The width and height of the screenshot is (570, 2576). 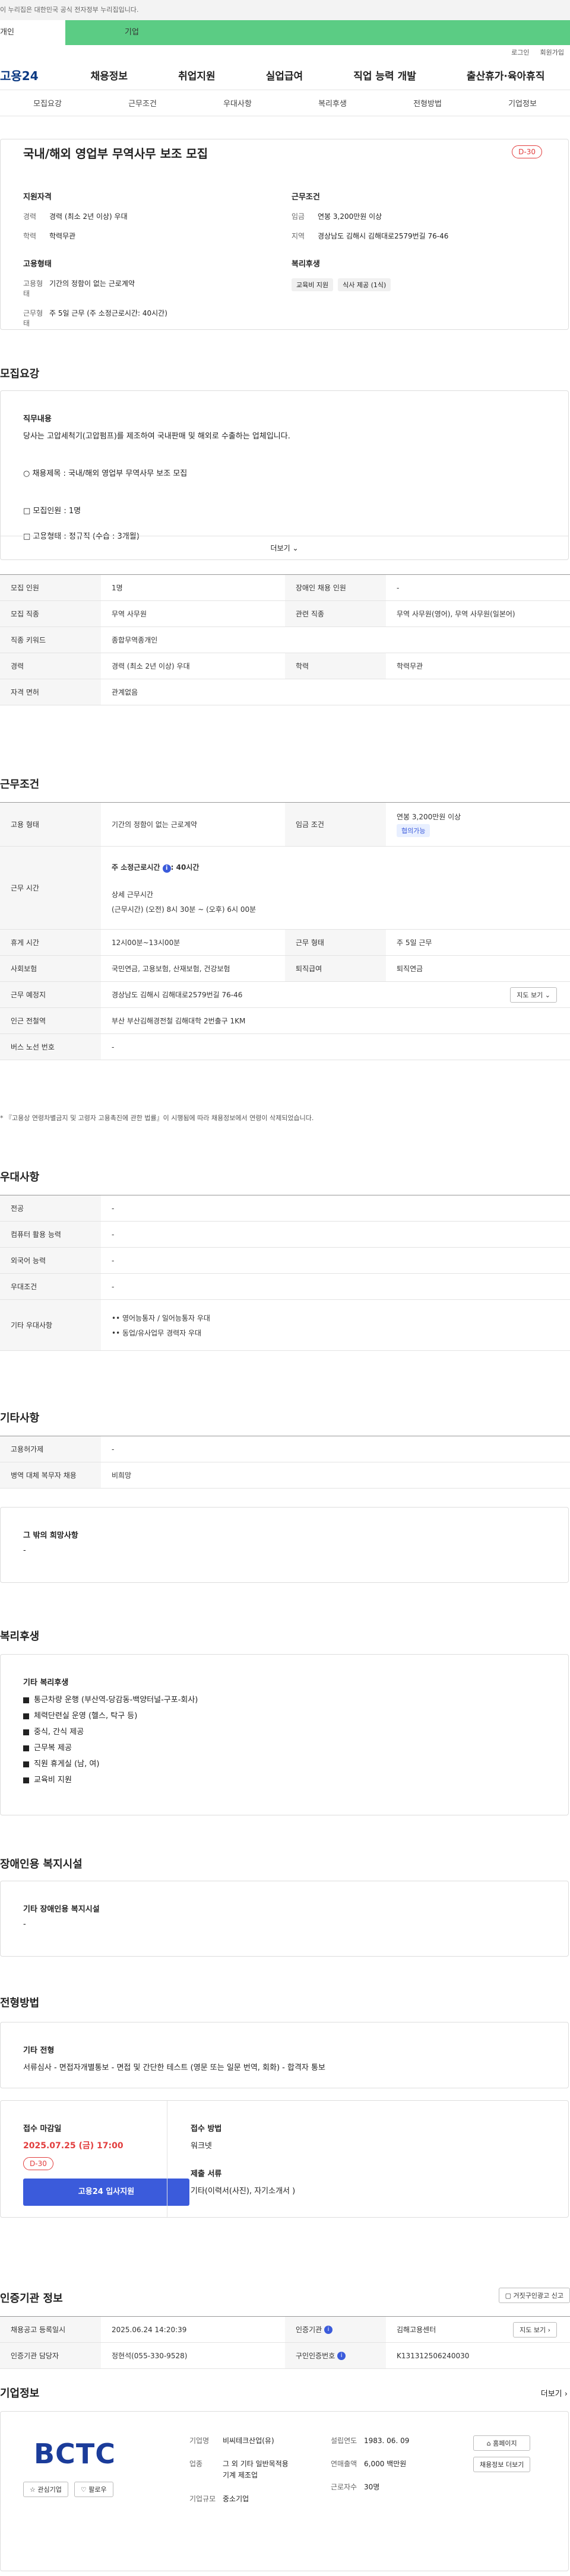 I want to click on cell-label: 직종 키워드, so click(x=50, y=640).